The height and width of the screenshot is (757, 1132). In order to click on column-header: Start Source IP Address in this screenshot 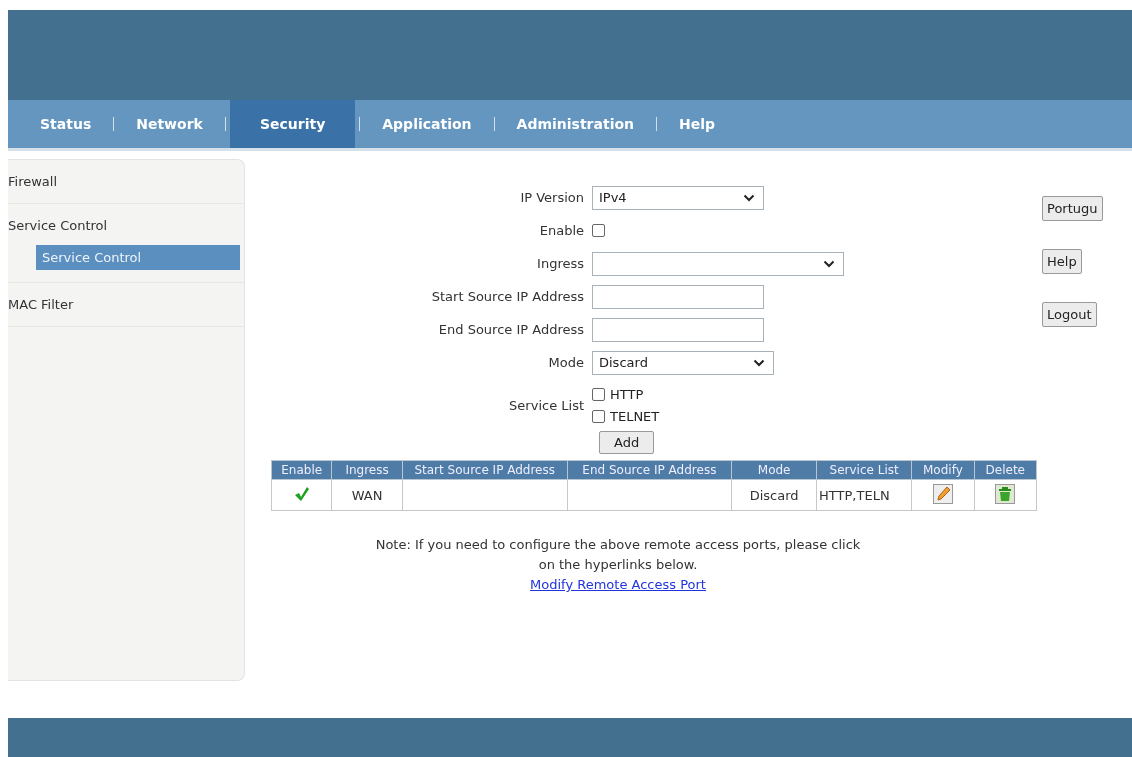, I will do `click(485, 470)`.